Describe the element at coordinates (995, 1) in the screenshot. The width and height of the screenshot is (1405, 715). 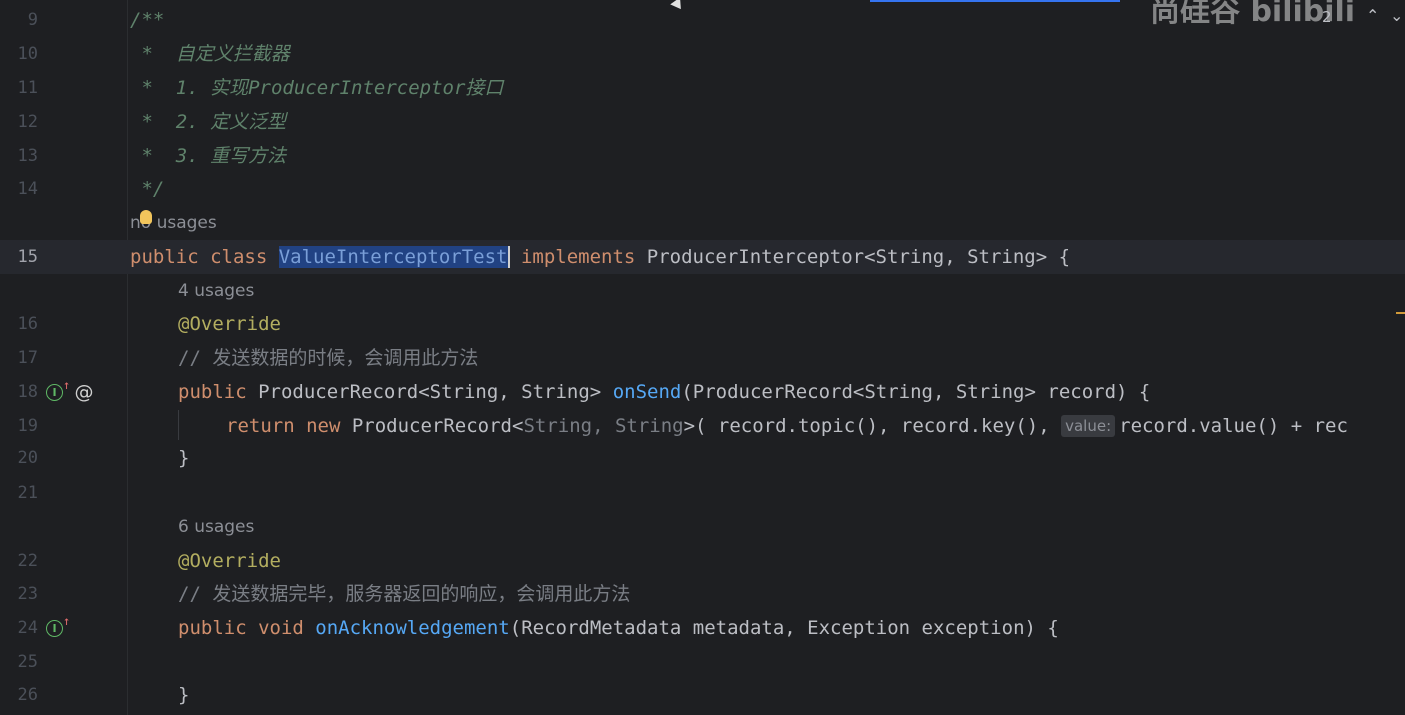
I see `tab-highlight-bar` at that location.